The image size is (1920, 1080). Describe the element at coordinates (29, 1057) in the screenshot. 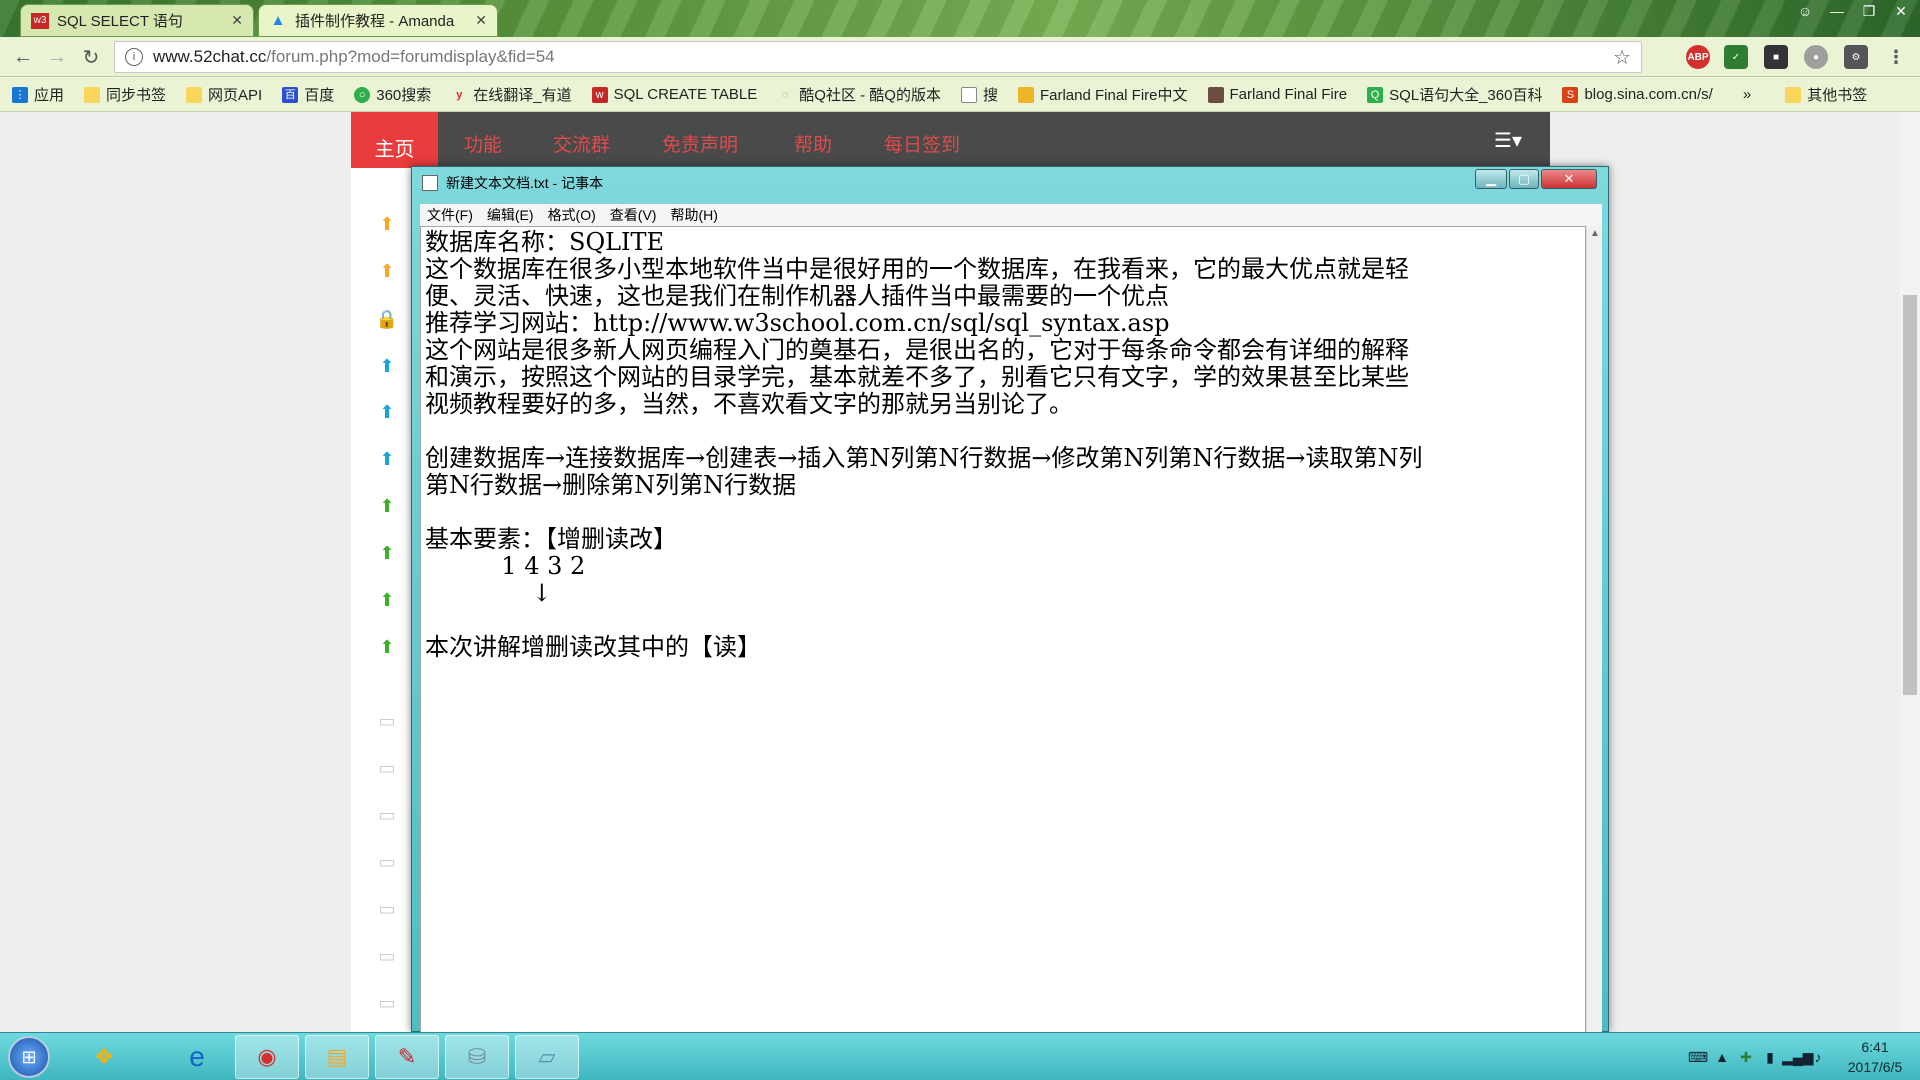

I see `start-button: ⊞` at that location.